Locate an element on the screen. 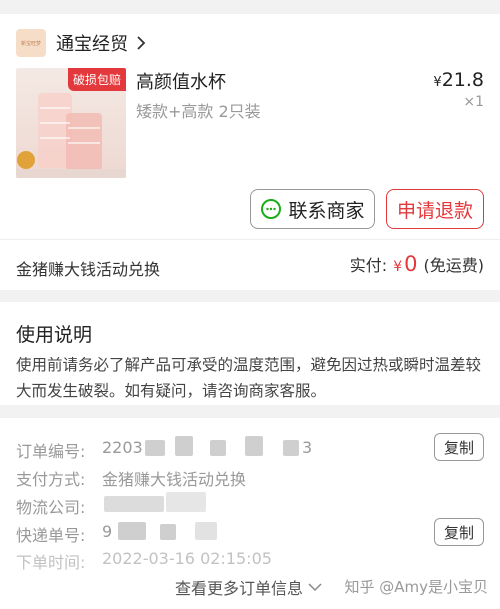 The height and width of the screenshot is (609, 500). logistics-label: 物流公司: is located at coordinates (51, 507).